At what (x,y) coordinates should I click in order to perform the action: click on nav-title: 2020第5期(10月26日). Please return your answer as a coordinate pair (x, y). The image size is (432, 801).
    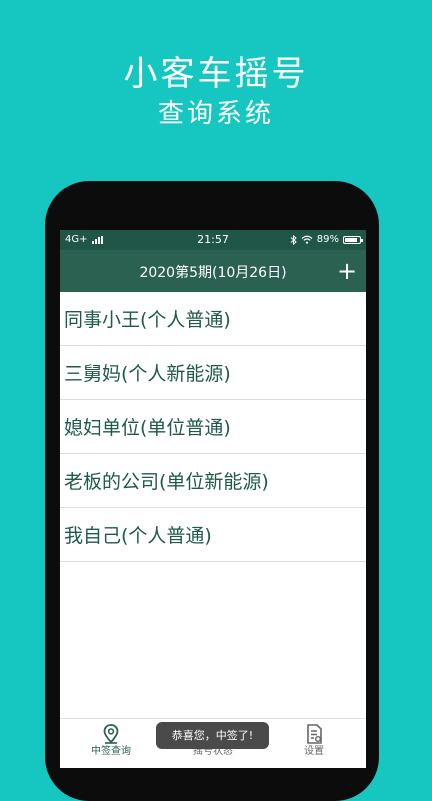
    Looking at the image, I should click on (213, 273).